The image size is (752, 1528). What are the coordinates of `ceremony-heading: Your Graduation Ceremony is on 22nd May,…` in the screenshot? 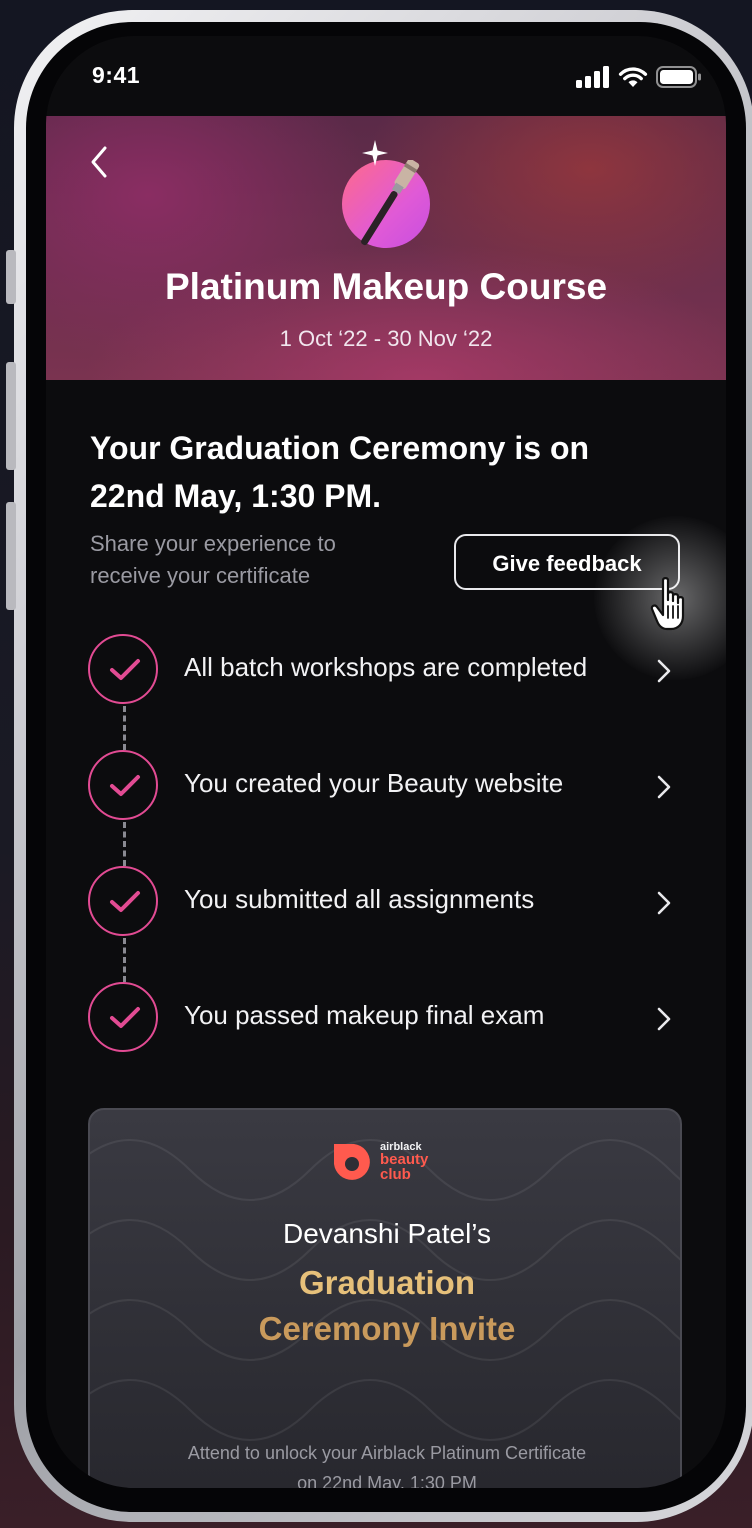 It's located at (340, 472).